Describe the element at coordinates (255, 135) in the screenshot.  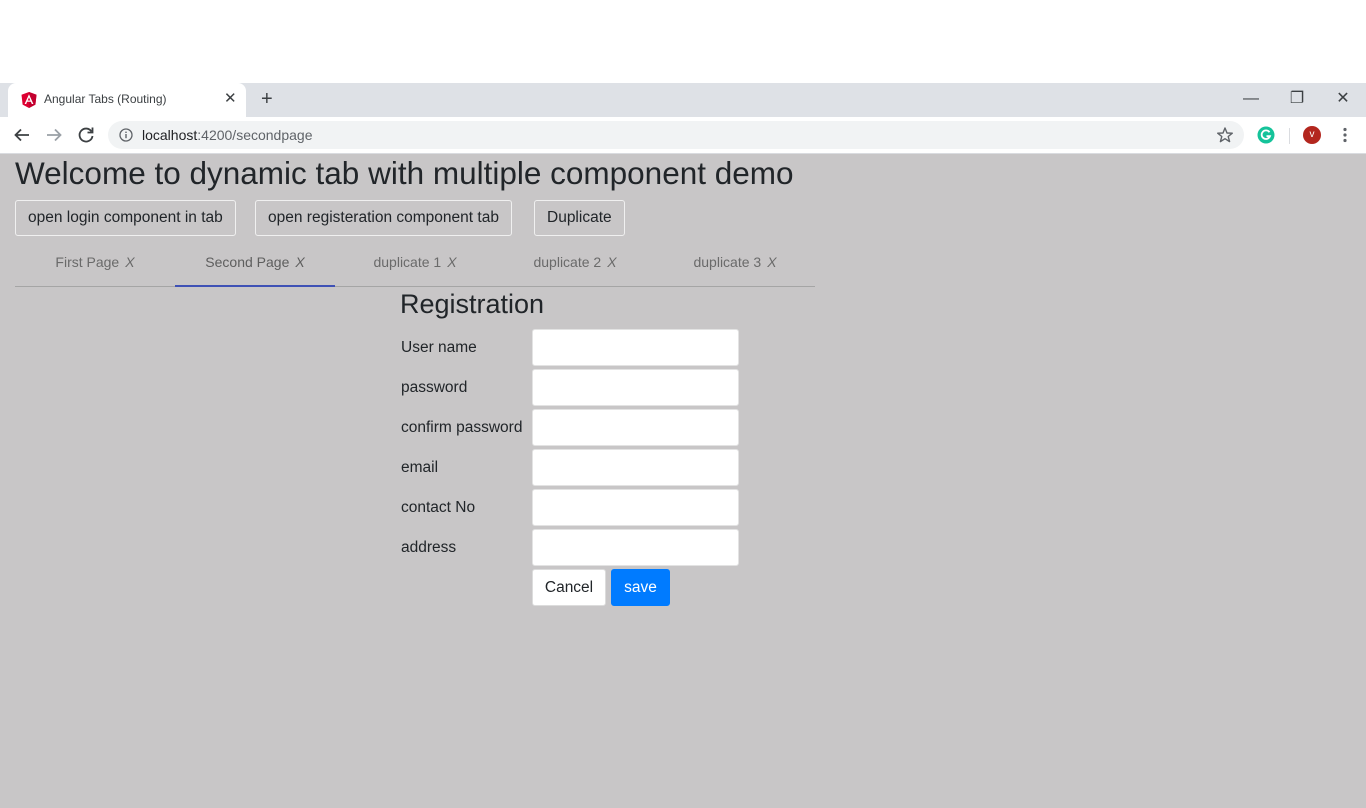
I see `url-path: :4200/secondpage` at that location.